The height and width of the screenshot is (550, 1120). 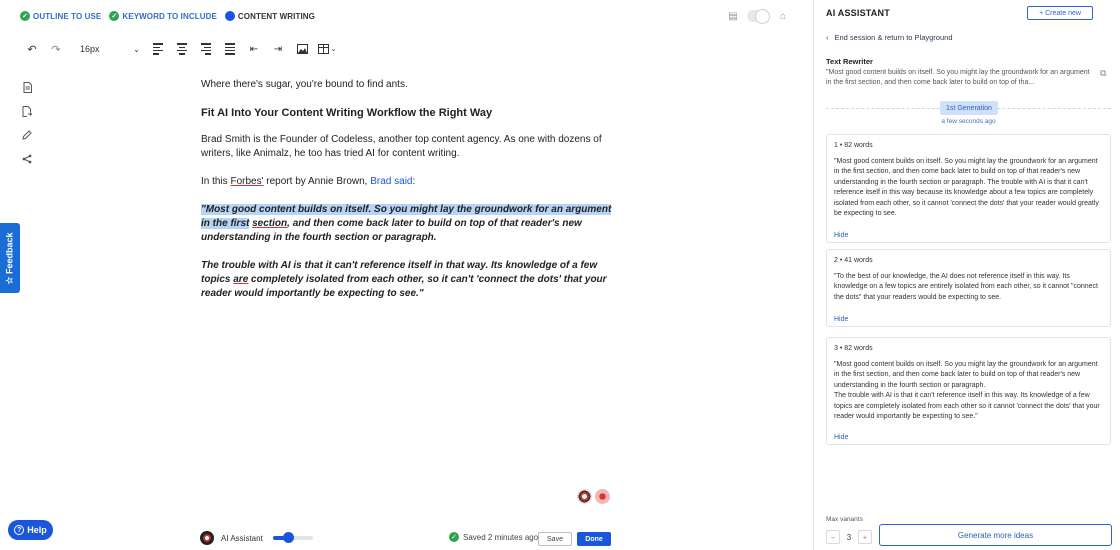 I want to click on max-variants-stepper: − 3 +, so click(x=849, y=537).